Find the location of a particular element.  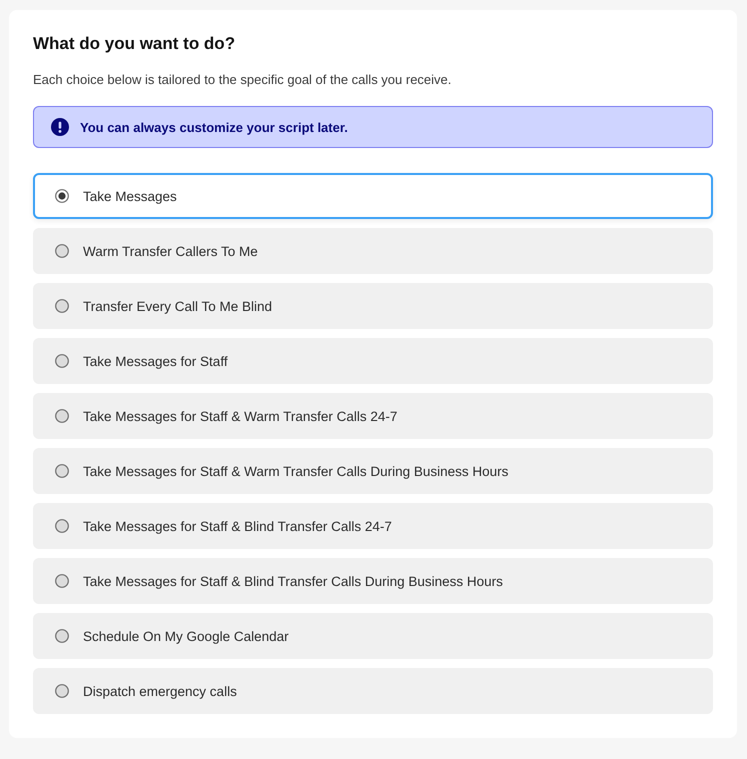

option-card: Transfer Every Call To Me Blind is located at coordinates (373, 306).